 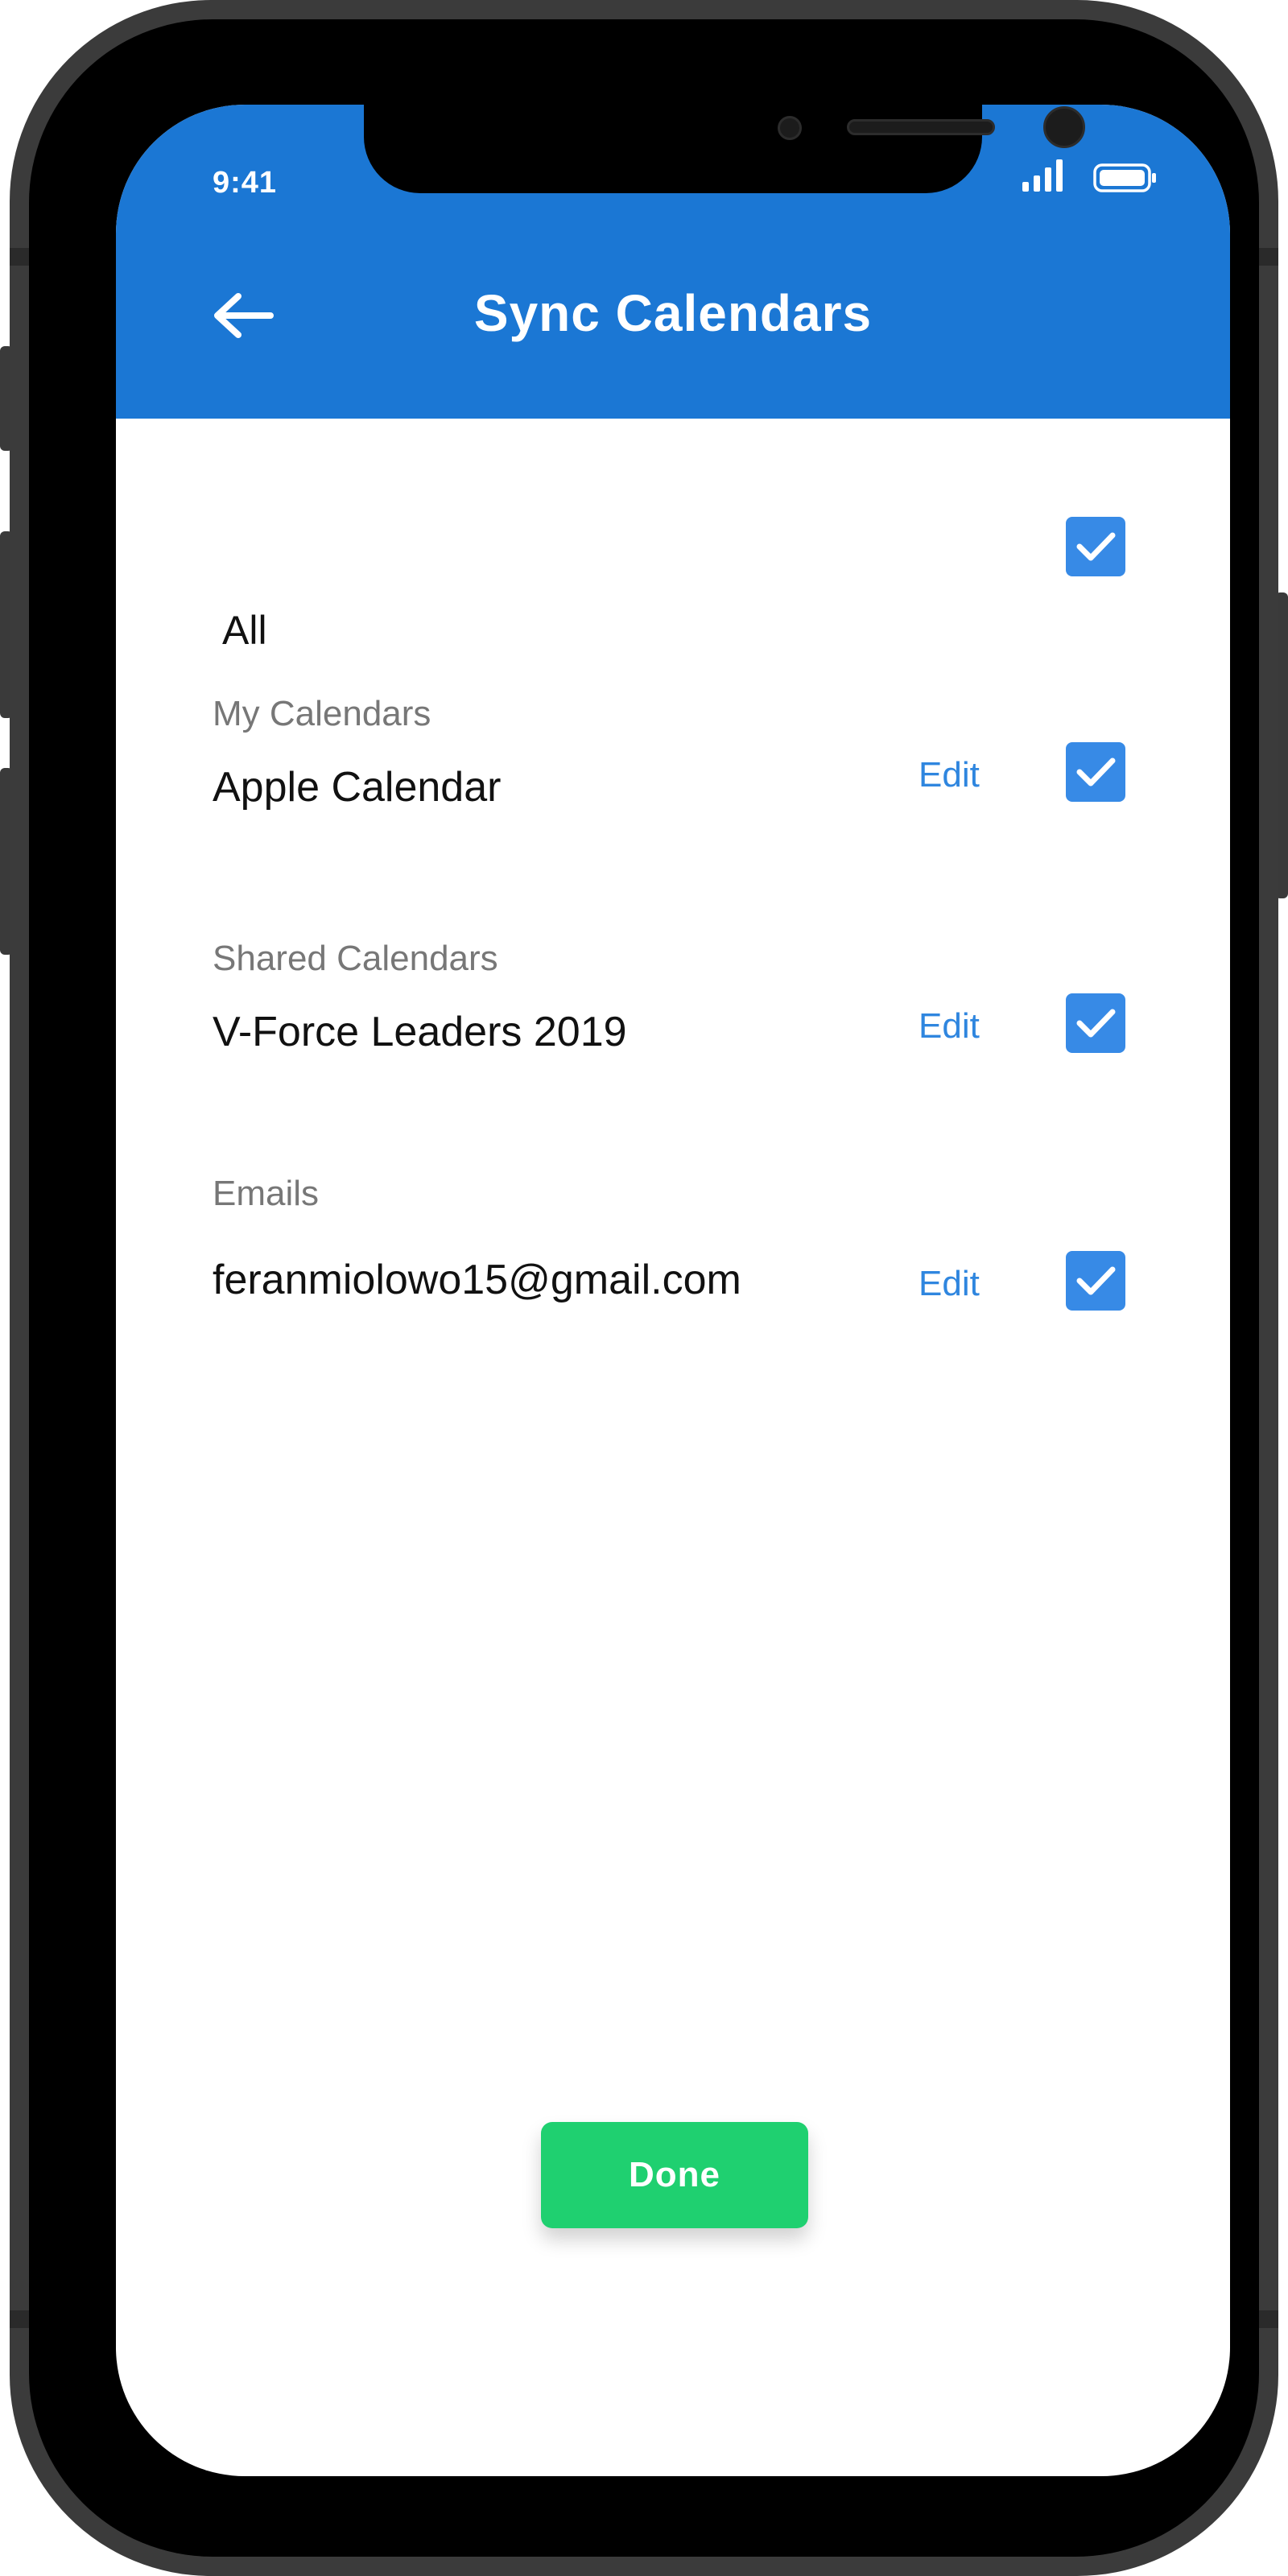 What do you see at coordinates (355, 958) in the screenshot?
I see `section-title: Shared Calendars` at bounding box center [355, 958].